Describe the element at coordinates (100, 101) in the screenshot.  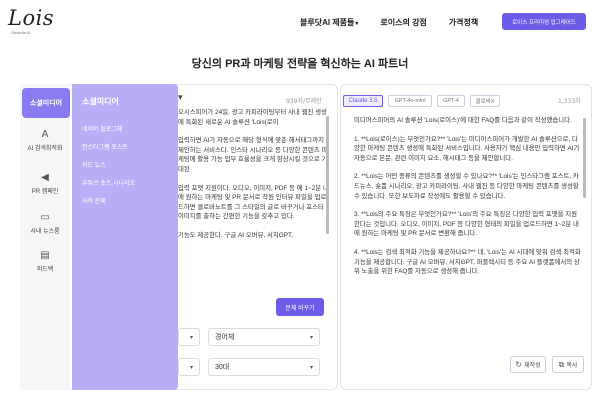
I see `submenu-title: 소셜미디어` at that location.